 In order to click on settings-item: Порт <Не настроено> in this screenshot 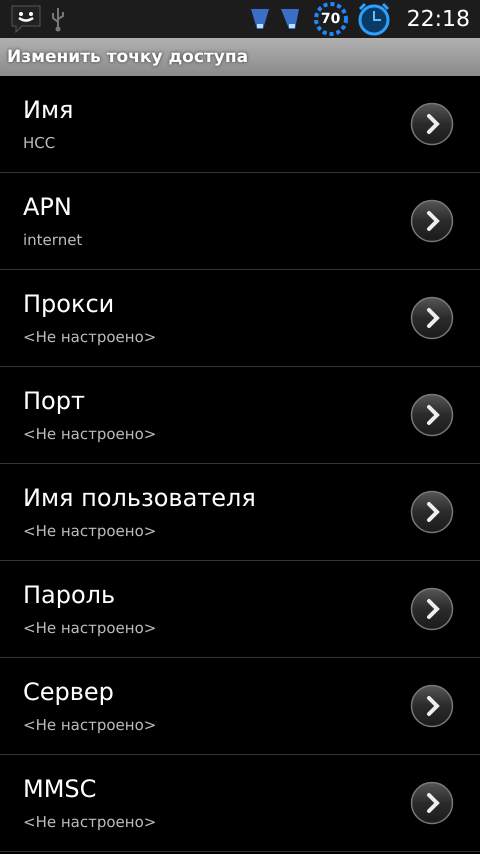, I will do `click(240, 415)`.